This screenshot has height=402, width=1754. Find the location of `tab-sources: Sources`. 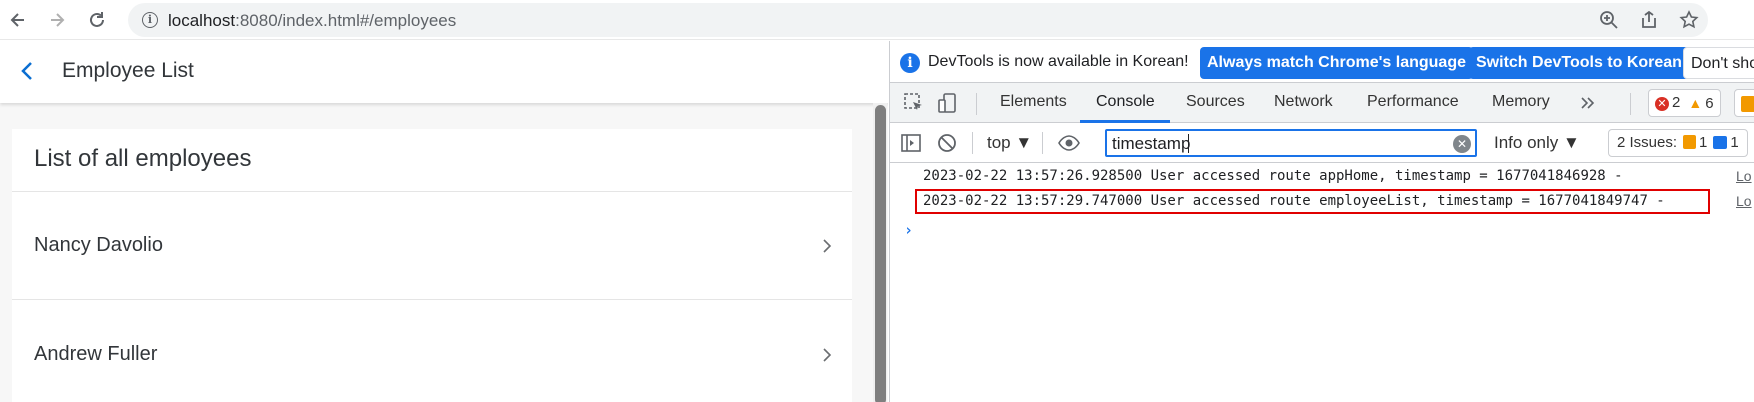

tab-sources: Sources is located at coordinates (1215, 102).